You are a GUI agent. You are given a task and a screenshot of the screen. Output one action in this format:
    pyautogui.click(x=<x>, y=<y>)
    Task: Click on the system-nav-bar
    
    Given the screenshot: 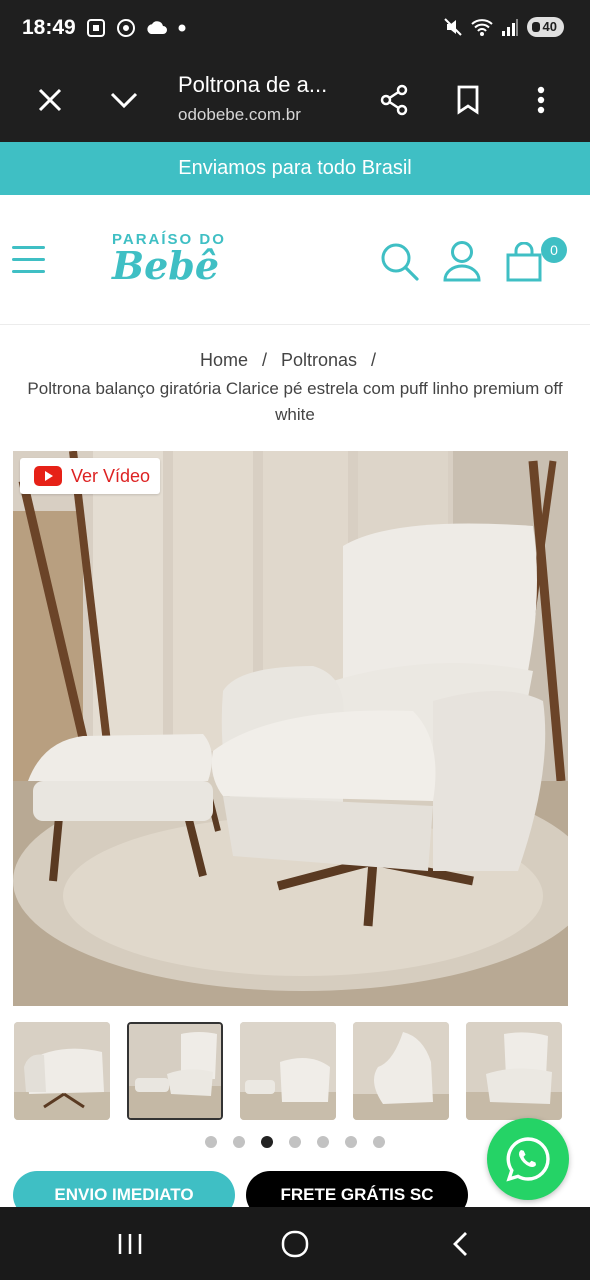 What is the action you would take?
    pyautogui.click(x=295, y=1243)
    